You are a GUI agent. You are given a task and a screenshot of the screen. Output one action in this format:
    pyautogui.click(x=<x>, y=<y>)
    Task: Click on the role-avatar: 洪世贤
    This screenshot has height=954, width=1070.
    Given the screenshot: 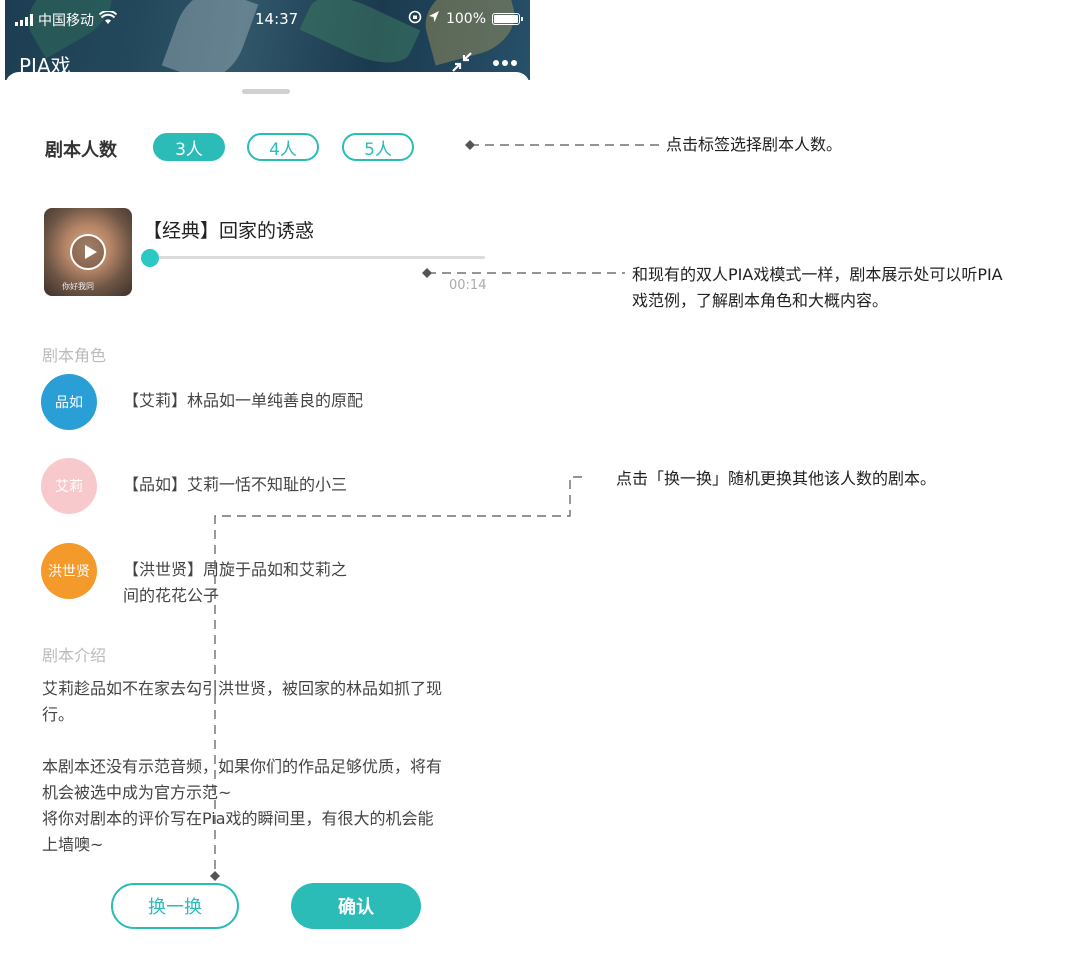 What is the action you would take?
    pyautogui.click(x=69, y=571)
    